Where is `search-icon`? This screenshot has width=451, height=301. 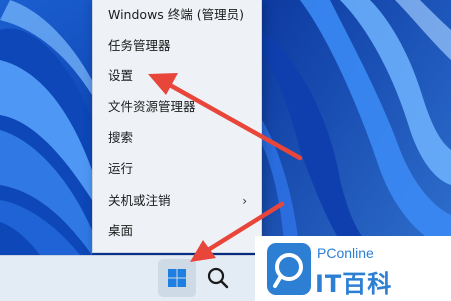
search-icon is located at coordinates (218, 278).